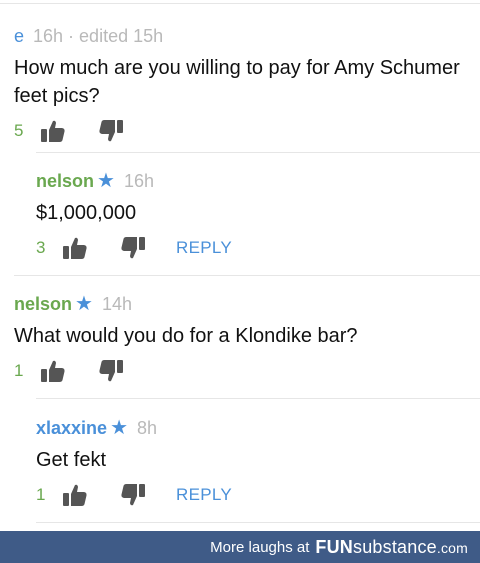 The width and height of the screenshot is (480, 563). What do you see at coordinates (71, 460) in the screenshot?
I see `comment-text: Get fekt` at bounding box center [71, 460].